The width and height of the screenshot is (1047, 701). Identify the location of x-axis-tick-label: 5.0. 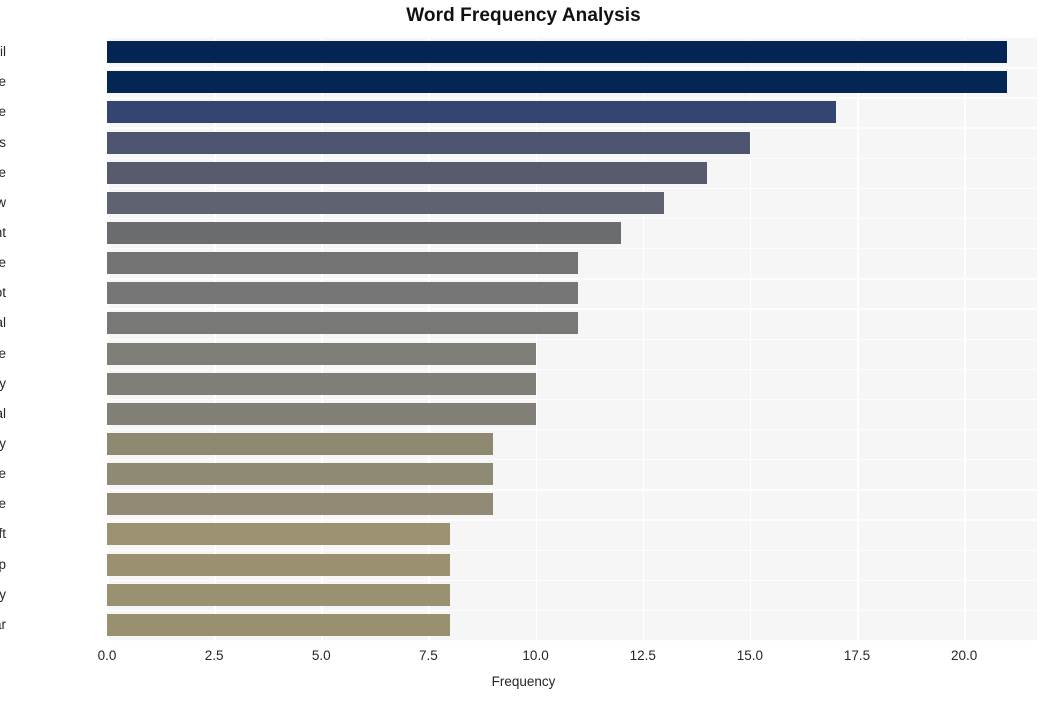
(321, 655).